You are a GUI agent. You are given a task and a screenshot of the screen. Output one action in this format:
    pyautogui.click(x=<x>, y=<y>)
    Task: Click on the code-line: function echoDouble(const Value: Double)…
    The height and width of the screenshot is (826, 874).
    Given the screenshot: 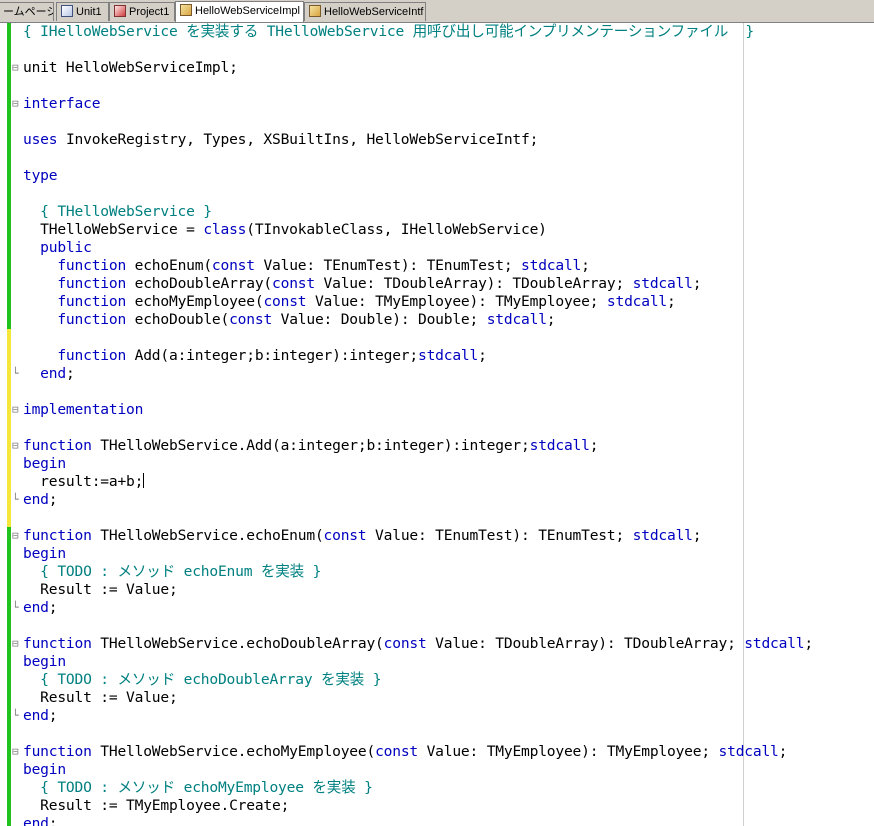 What is the action you would take?
    pyautogui.click(x=437, y=320)
    